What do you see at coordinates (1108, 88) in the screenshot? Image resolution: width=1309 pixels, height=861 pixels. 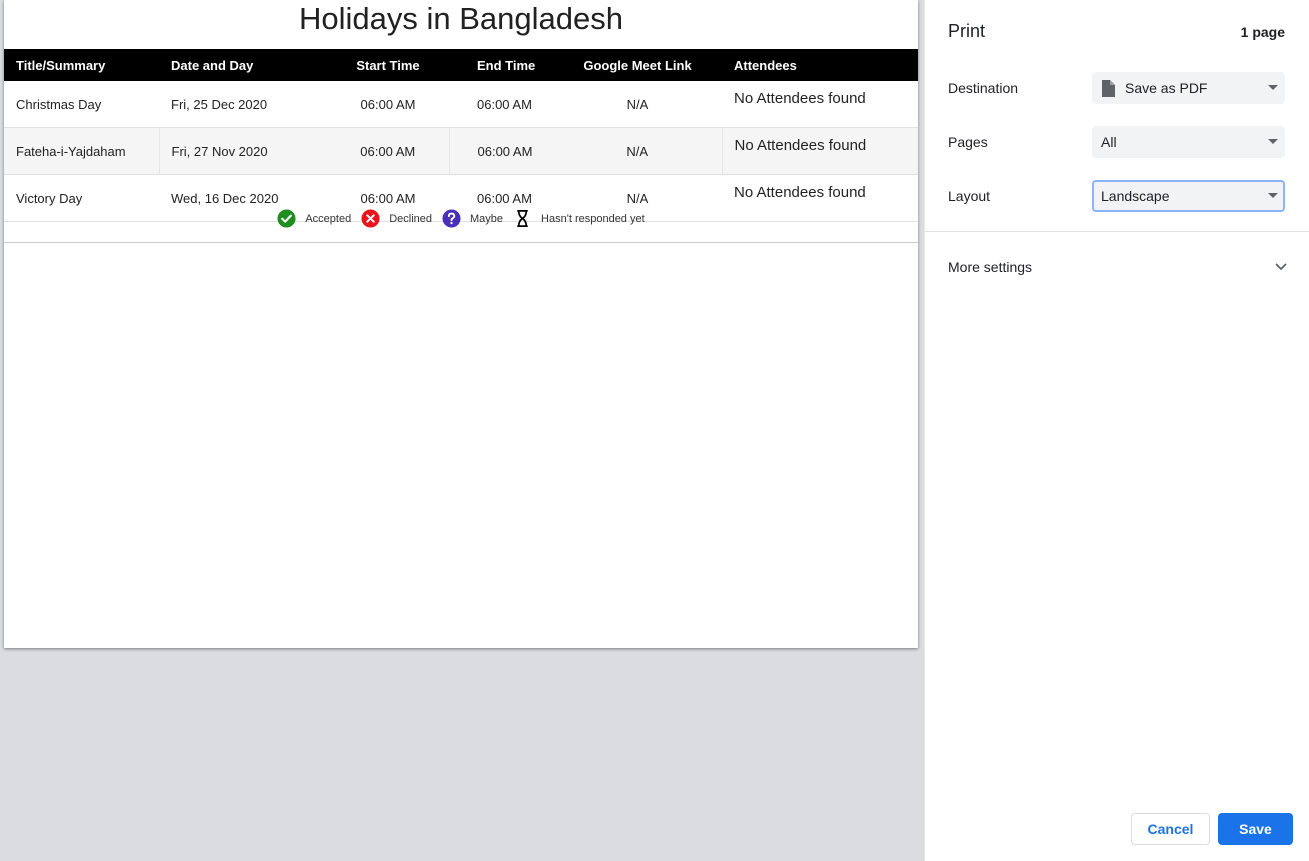 I see `file-icon` at bounding box center [1108, 88].